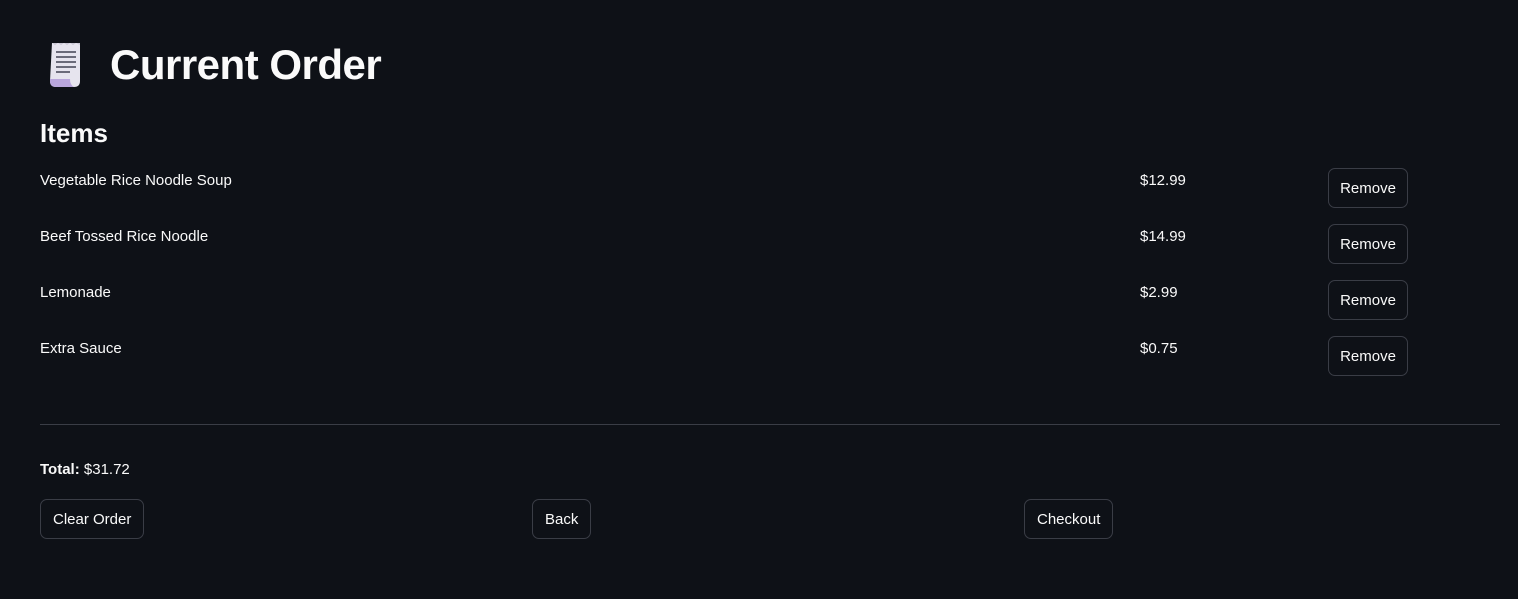  I want to click on item-name: Vegetable Rice Noodle Soup, so click(136, 180).